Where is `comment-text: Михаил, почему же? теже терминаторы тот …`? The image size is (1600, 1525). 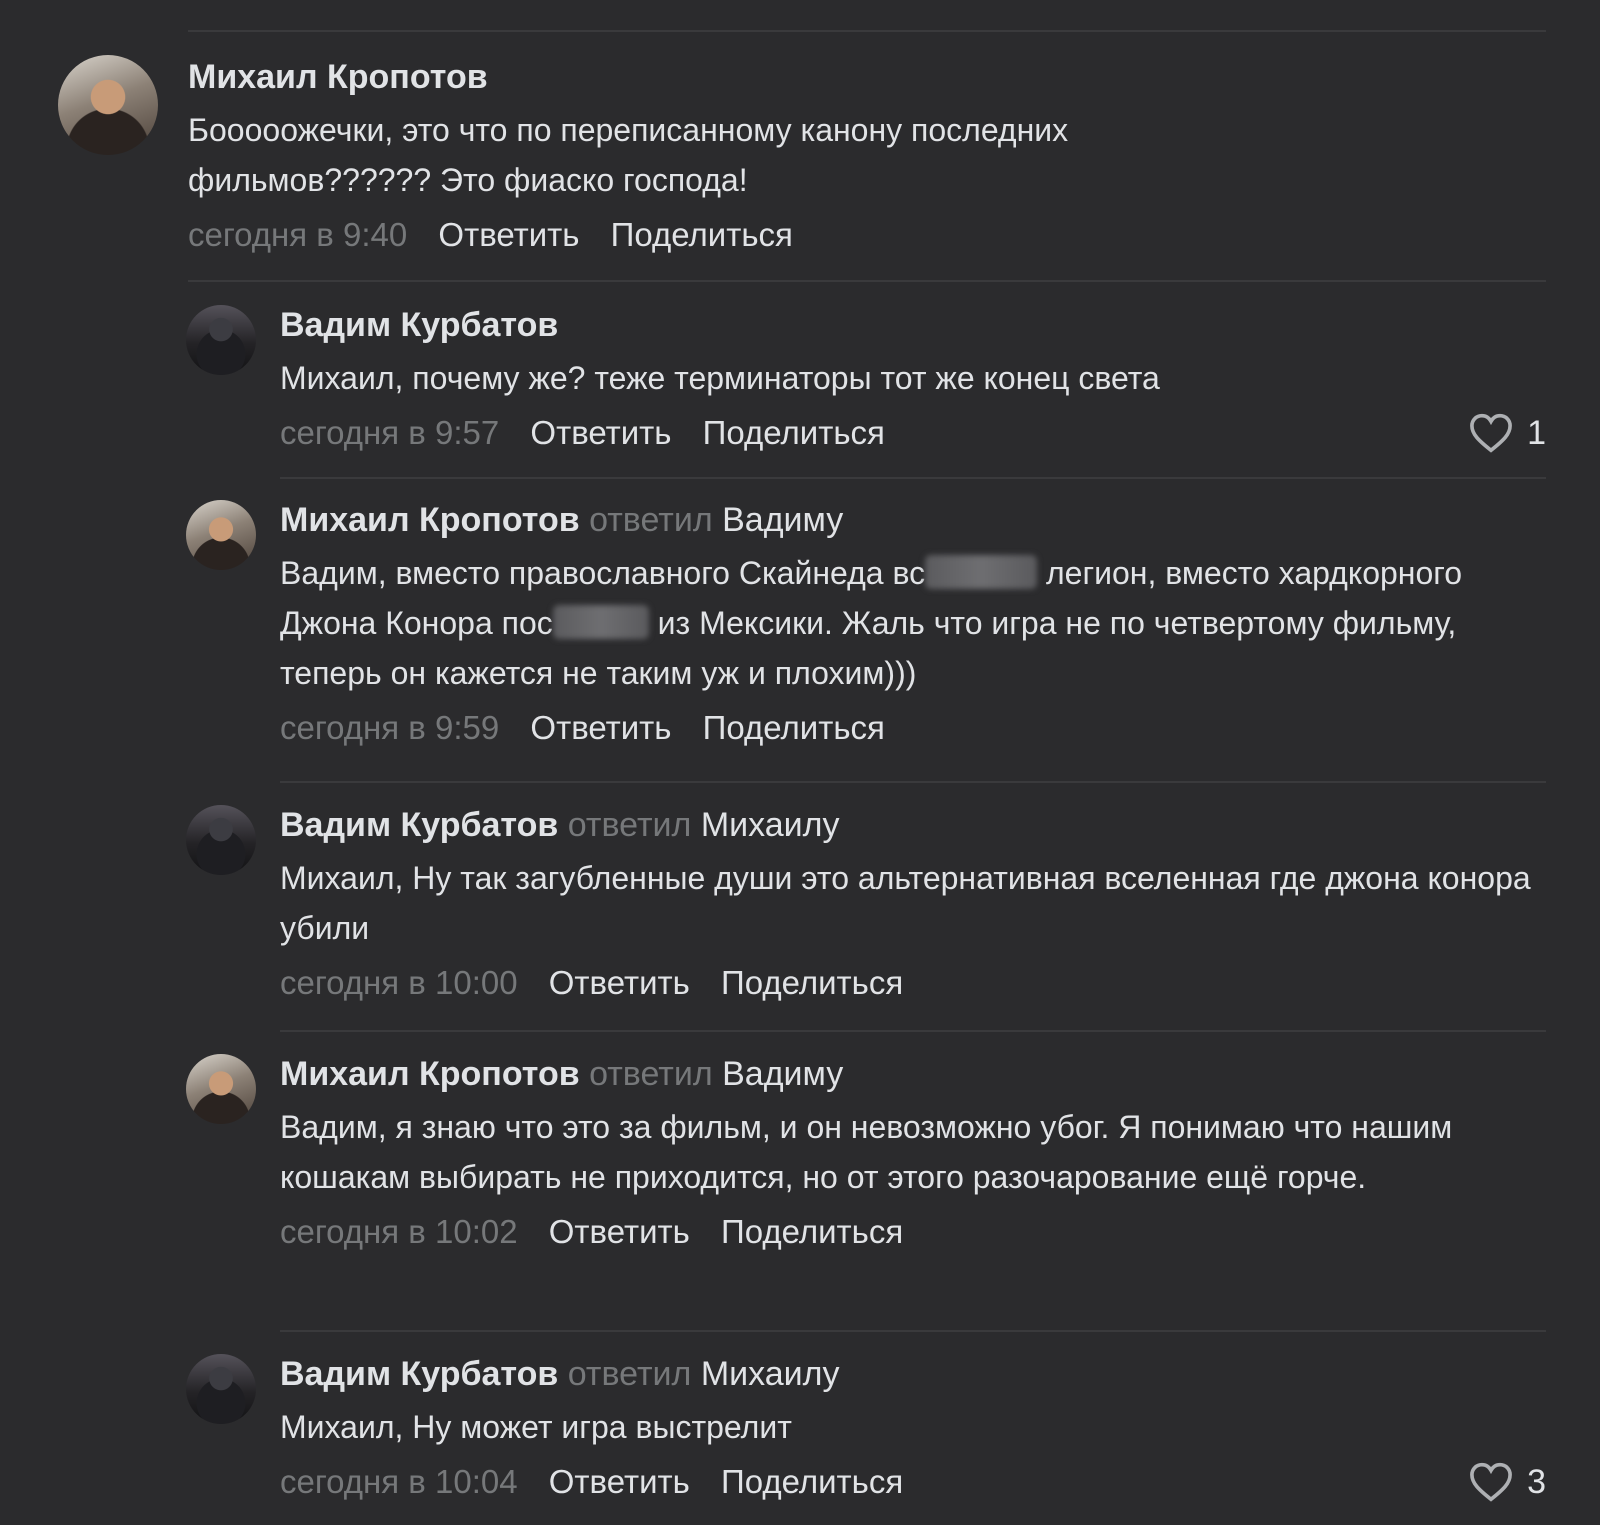
comment-text: Михаил, почему же? теже терминаторы тот … is located at coordinates (720, 378).